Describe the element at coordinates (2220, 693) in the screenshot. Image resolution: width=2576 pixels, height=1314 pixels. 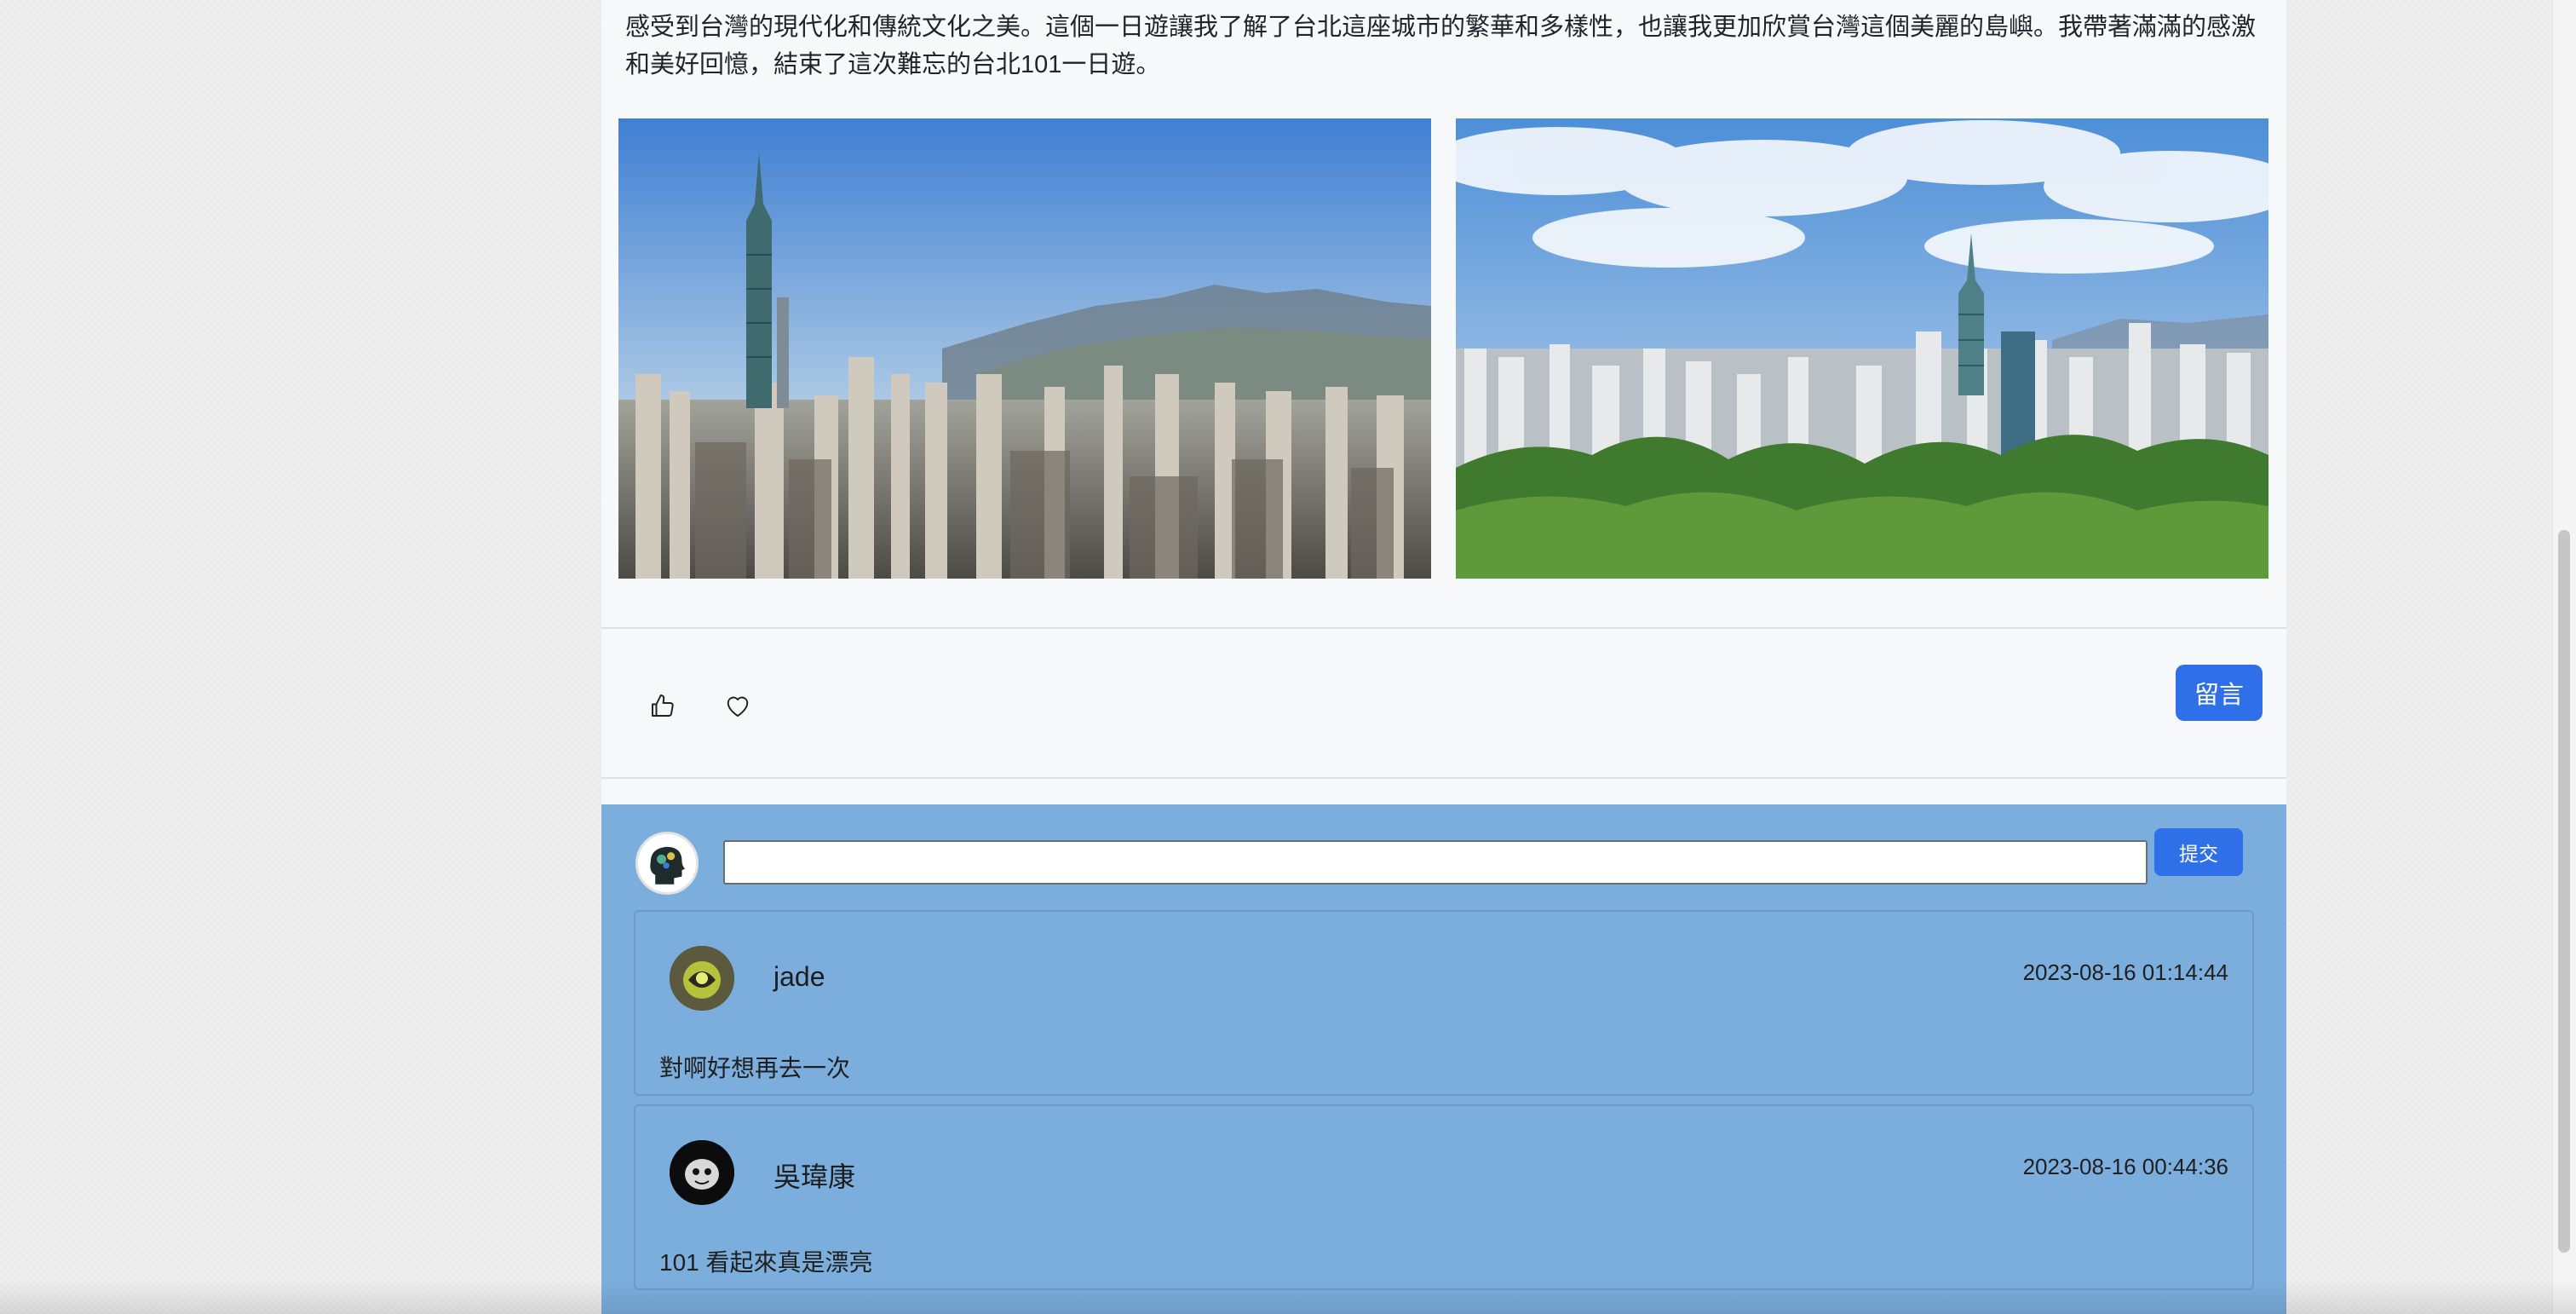
I see `comment-button: 留言` at that location.